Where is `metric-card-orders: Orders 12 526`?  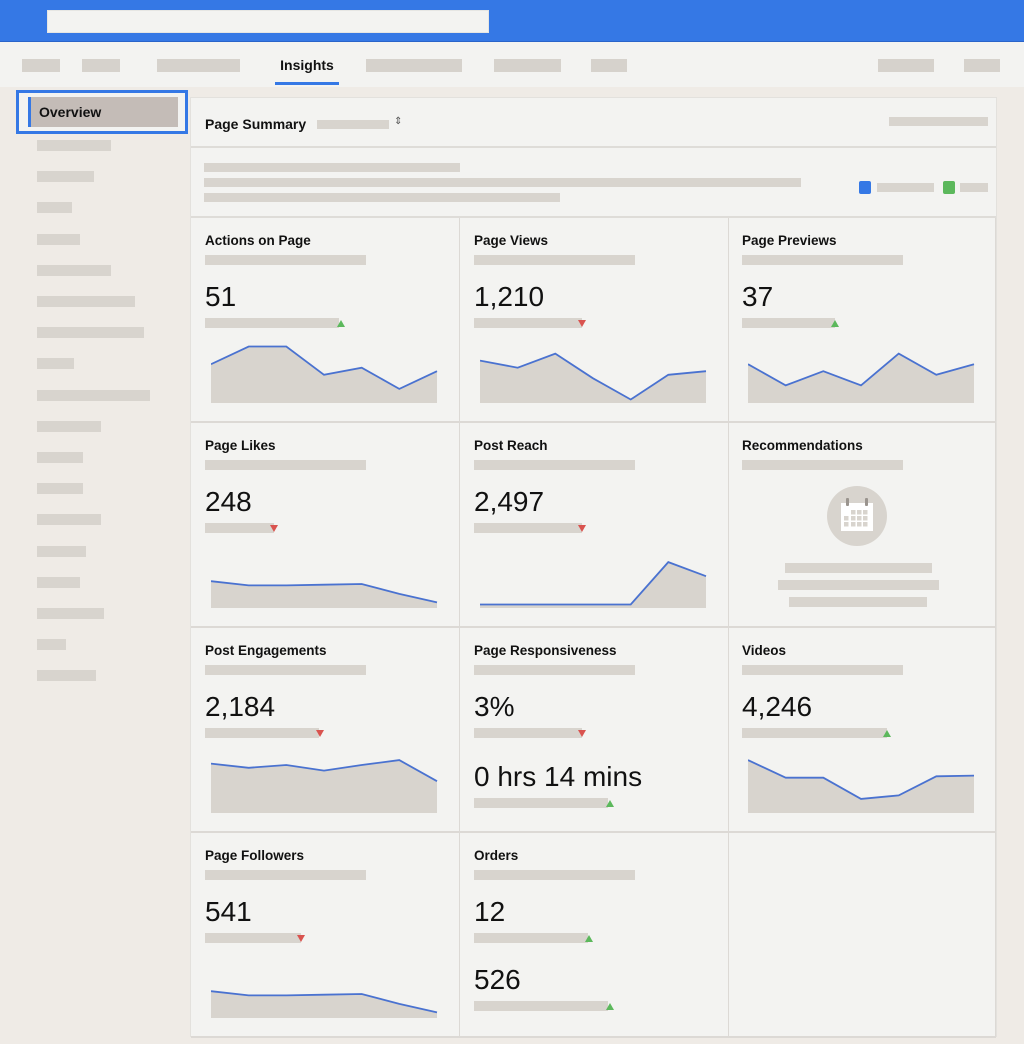
metric-card-orders: Orders 12 526 is located at coordinates (594, 935).